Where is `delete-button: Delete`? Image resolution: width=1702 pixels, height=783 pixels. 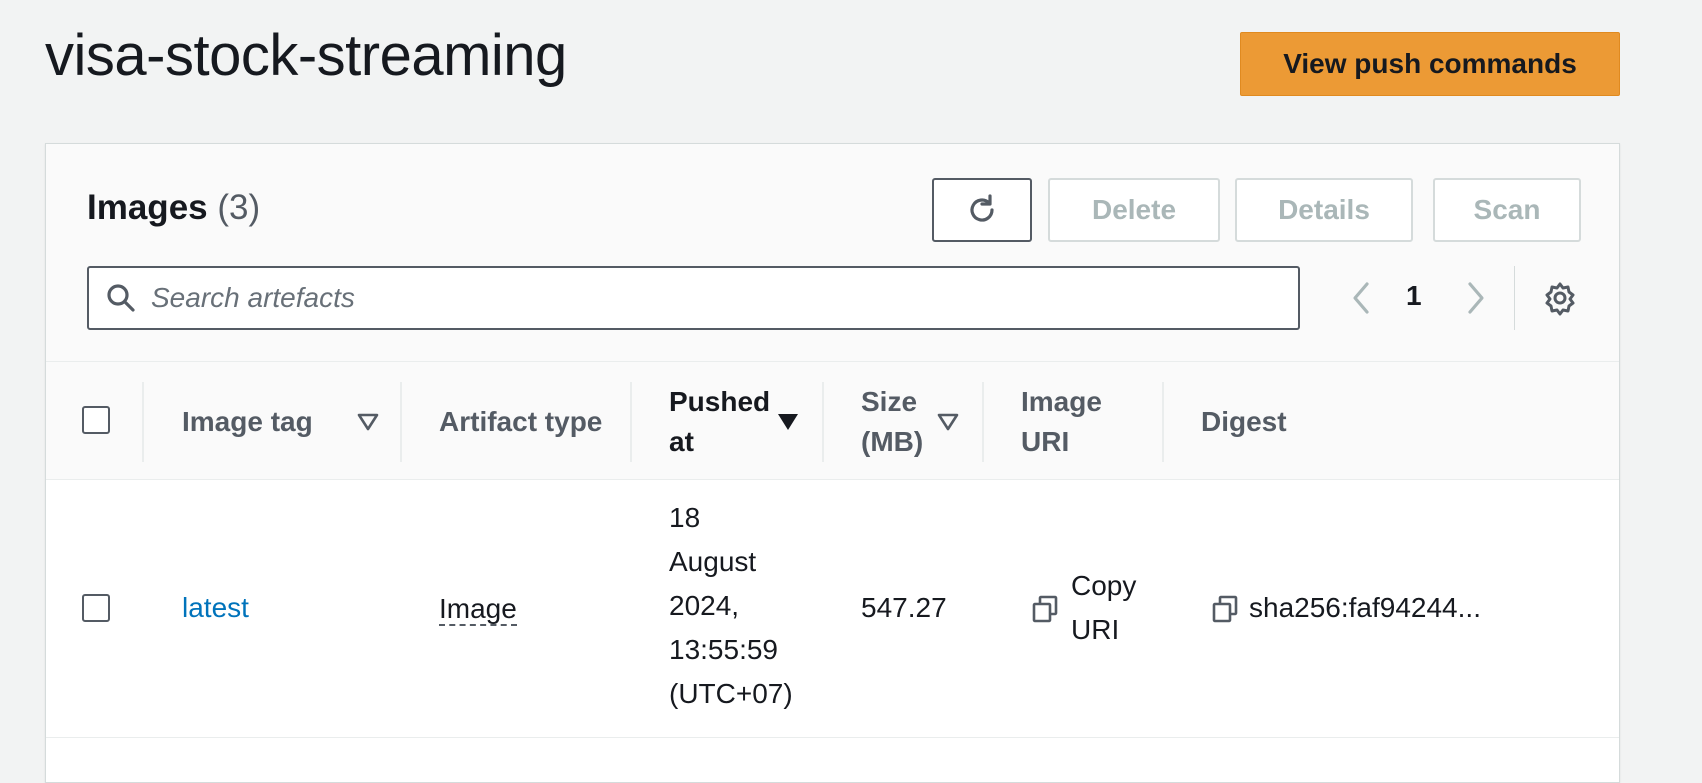
delete-button: Delete is located at coordinates (1134, 210).